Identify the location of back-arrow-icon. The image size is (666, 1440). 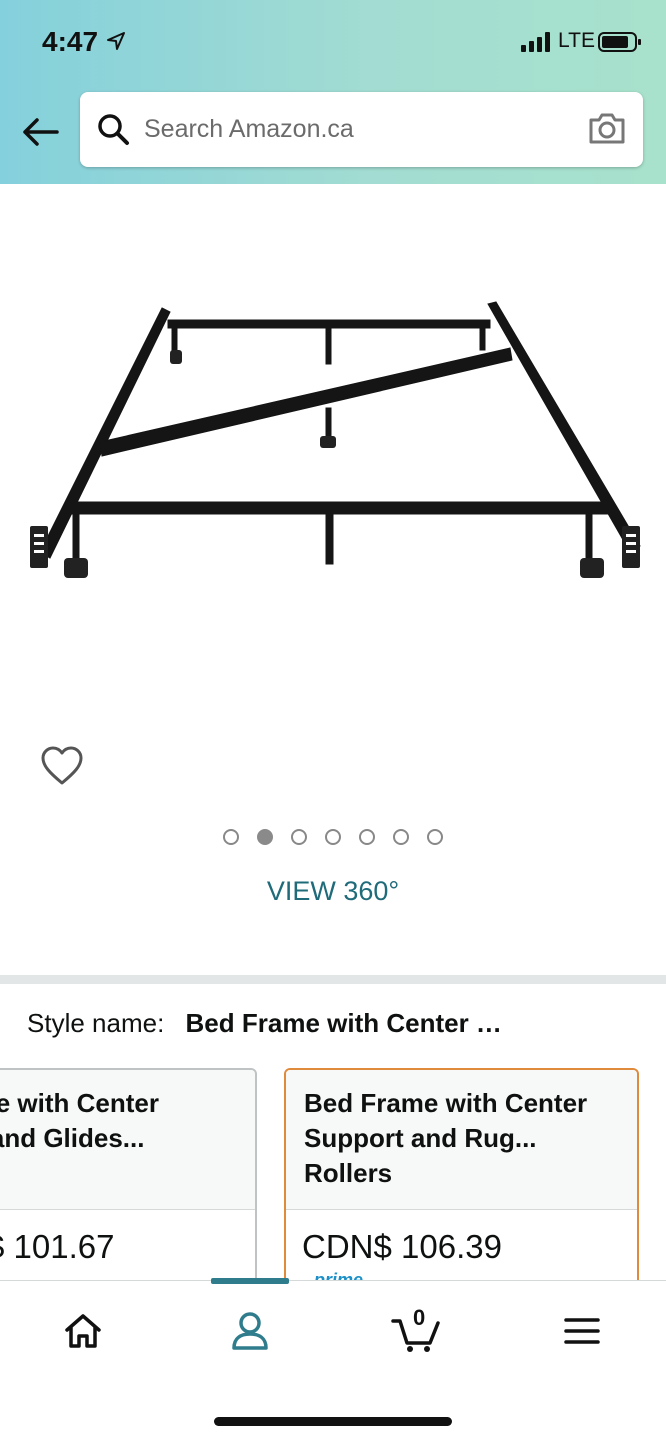
(41, 132).